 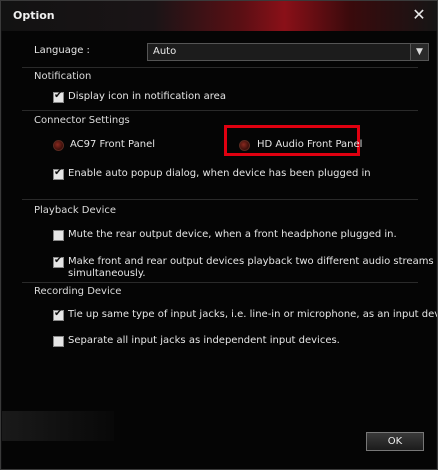 I want to click on show-icon-label: Display icon in notification area, so click(x=147, y=96).